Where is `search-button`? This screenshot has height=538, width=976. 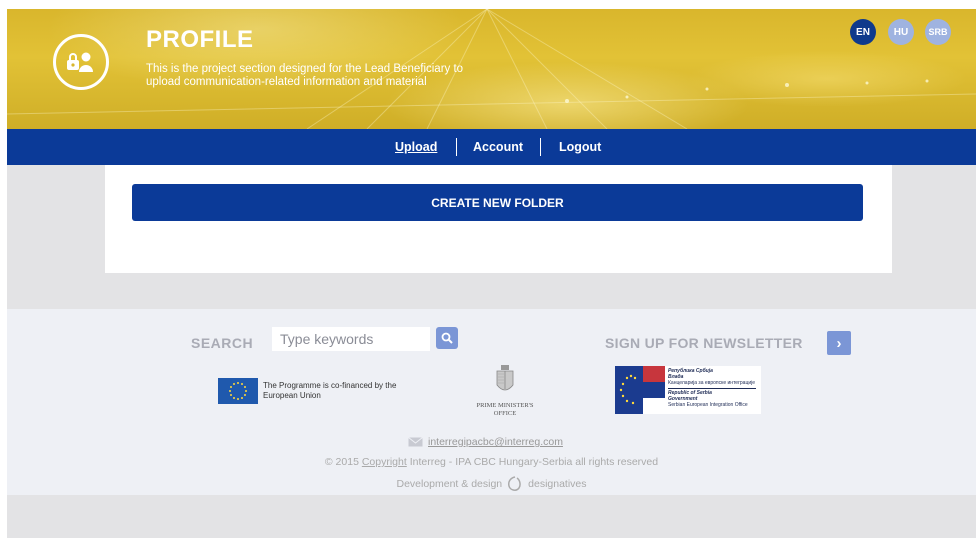
search-button is located at coordinates (447, 338).